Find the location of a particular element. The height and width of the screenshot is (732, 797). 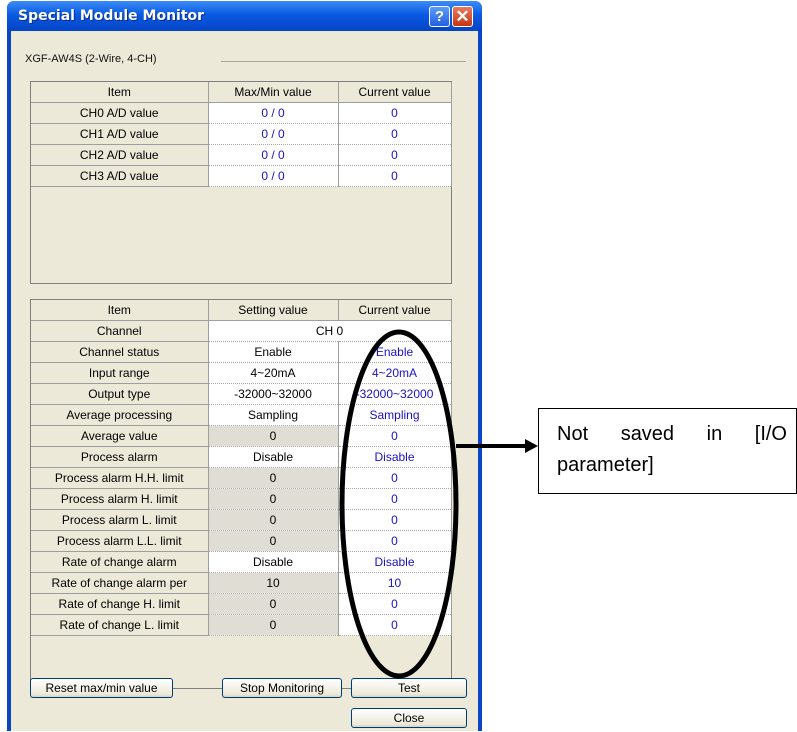

callout-line-1: Not saved in [I/O is located at coordinates (672, 434).